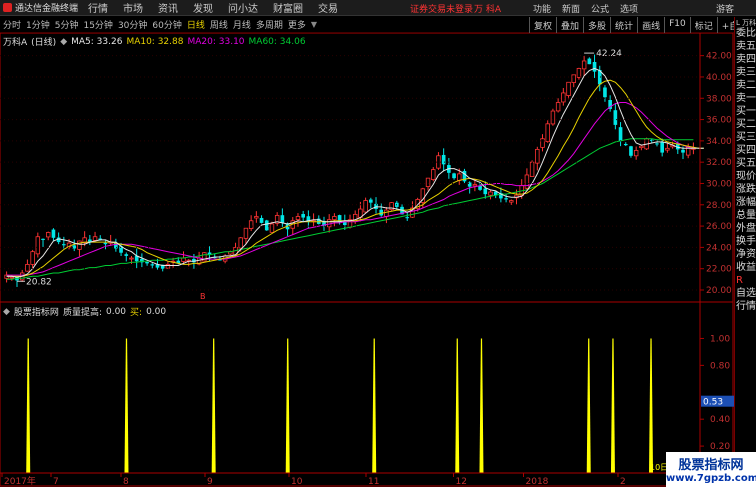 This screenshot has width=756, height=487. What do you see at coordinates (166, 24) in the screenshot?
I see `period-60min: 60分钟` at bounding box center [166, 24].